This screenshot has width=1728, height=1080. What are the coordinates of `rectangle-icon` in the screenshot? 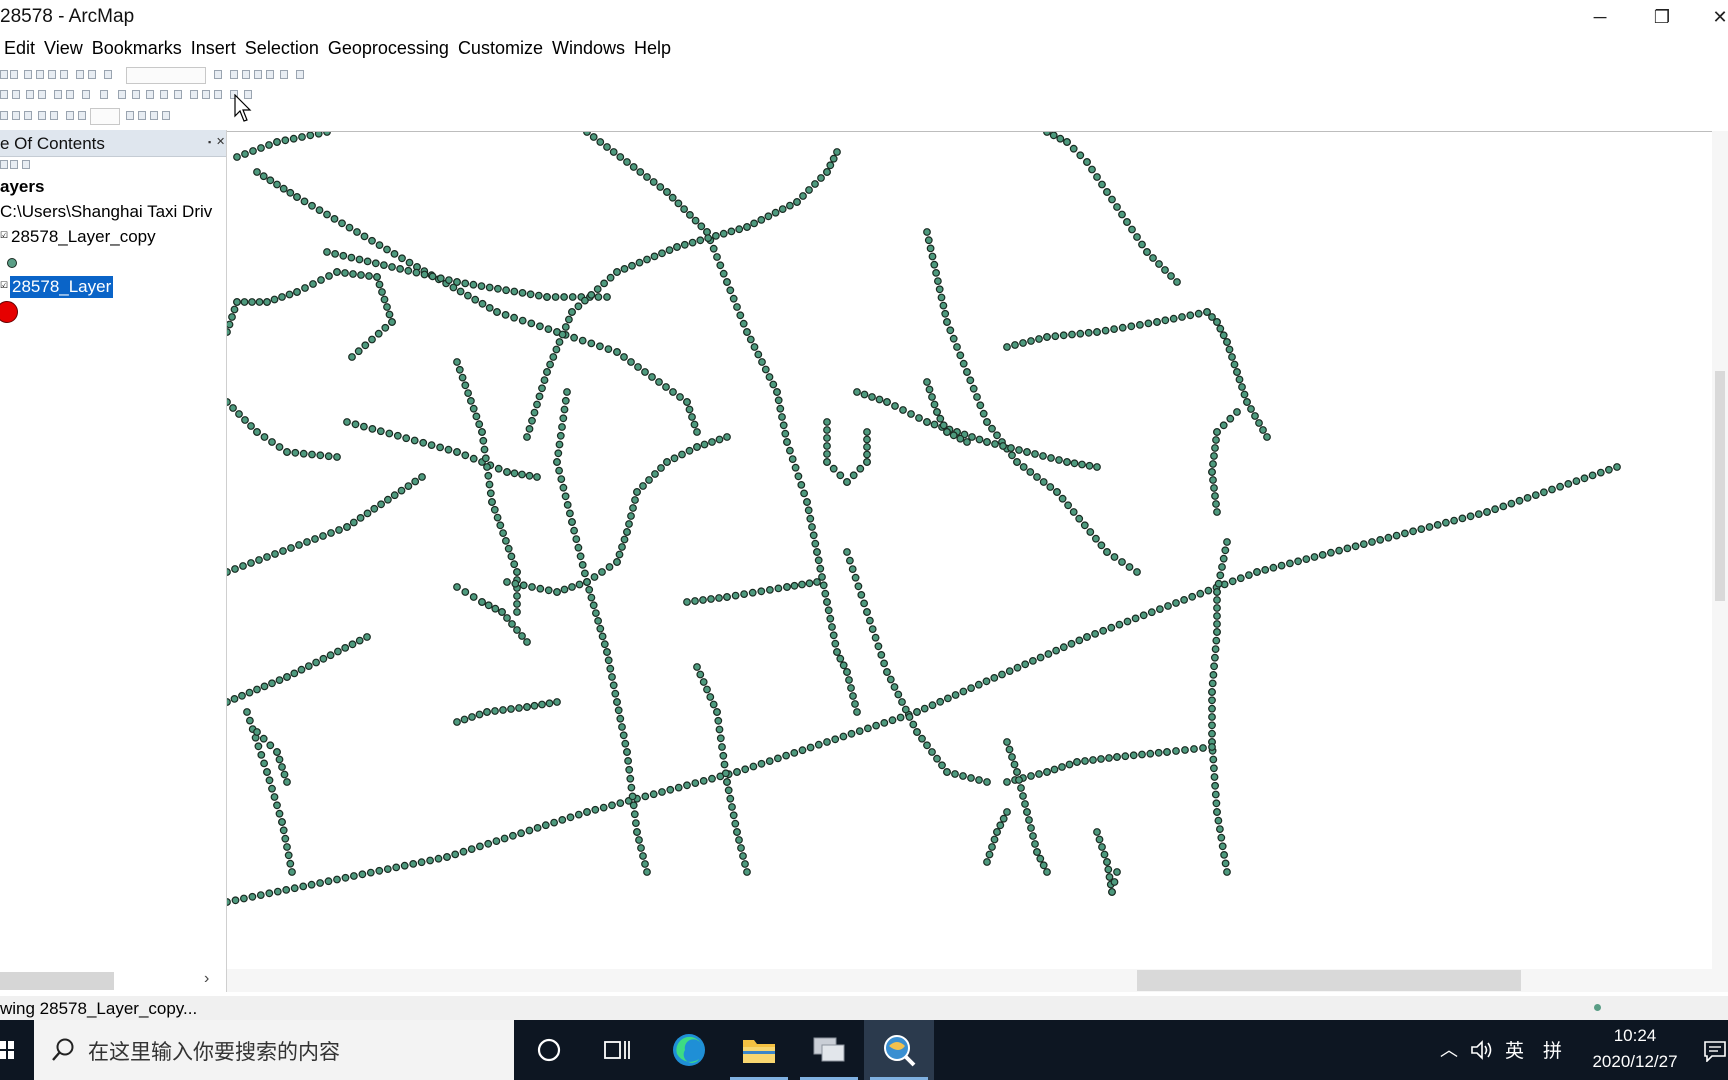 It's located at (130, 115).